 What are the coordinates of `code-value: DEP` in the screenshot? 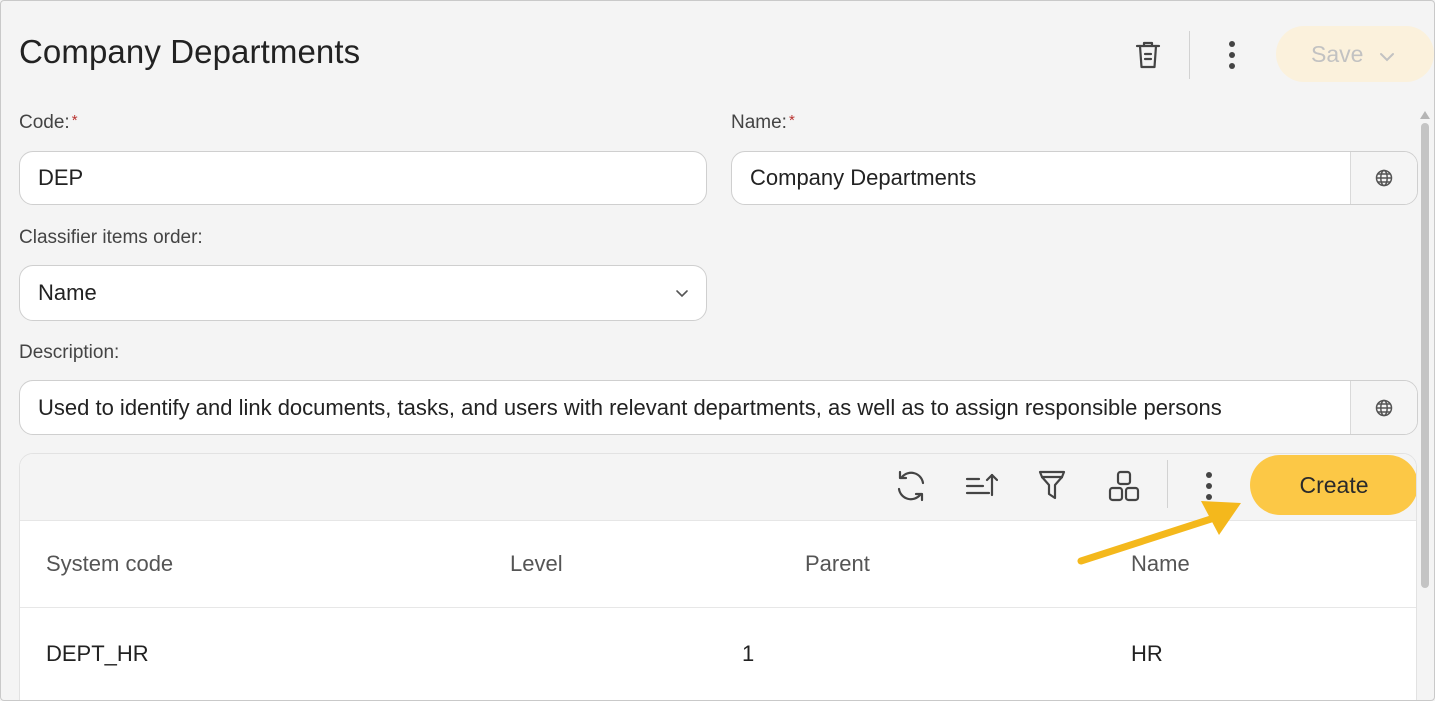 It's located at (61, 177).